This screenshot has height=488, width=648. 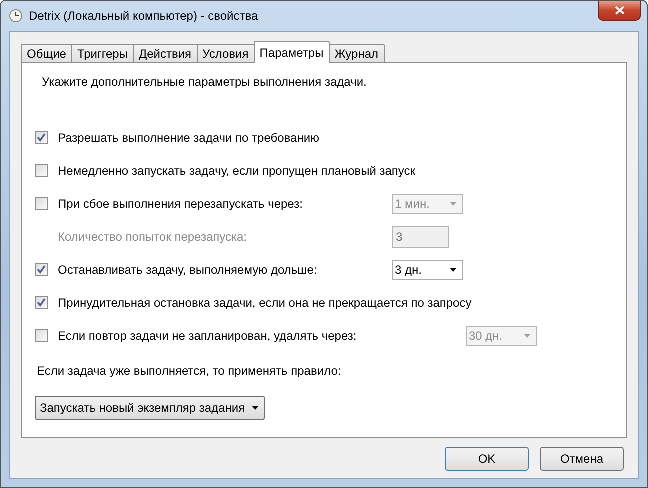 I want to click on tab: Триггеры, so click(x=102, y=53).